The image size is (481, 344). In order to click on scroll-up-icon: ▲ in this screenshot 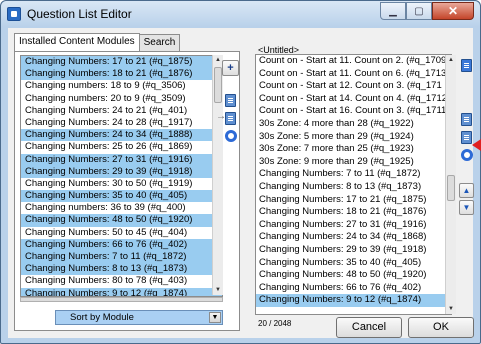, I will do `click(451, 60)`.